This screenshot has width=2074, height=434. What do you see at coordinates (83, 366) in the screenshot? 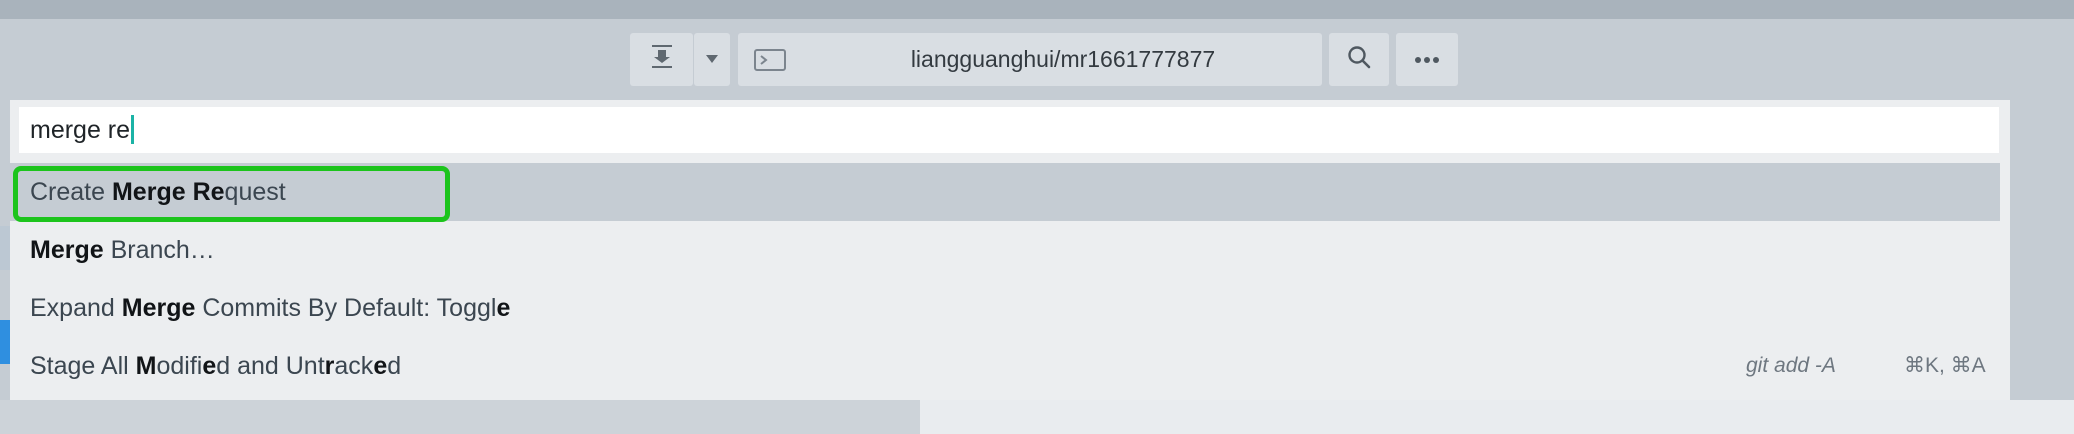
I see `label-text: Stage All` at bounding box center [83, 366].